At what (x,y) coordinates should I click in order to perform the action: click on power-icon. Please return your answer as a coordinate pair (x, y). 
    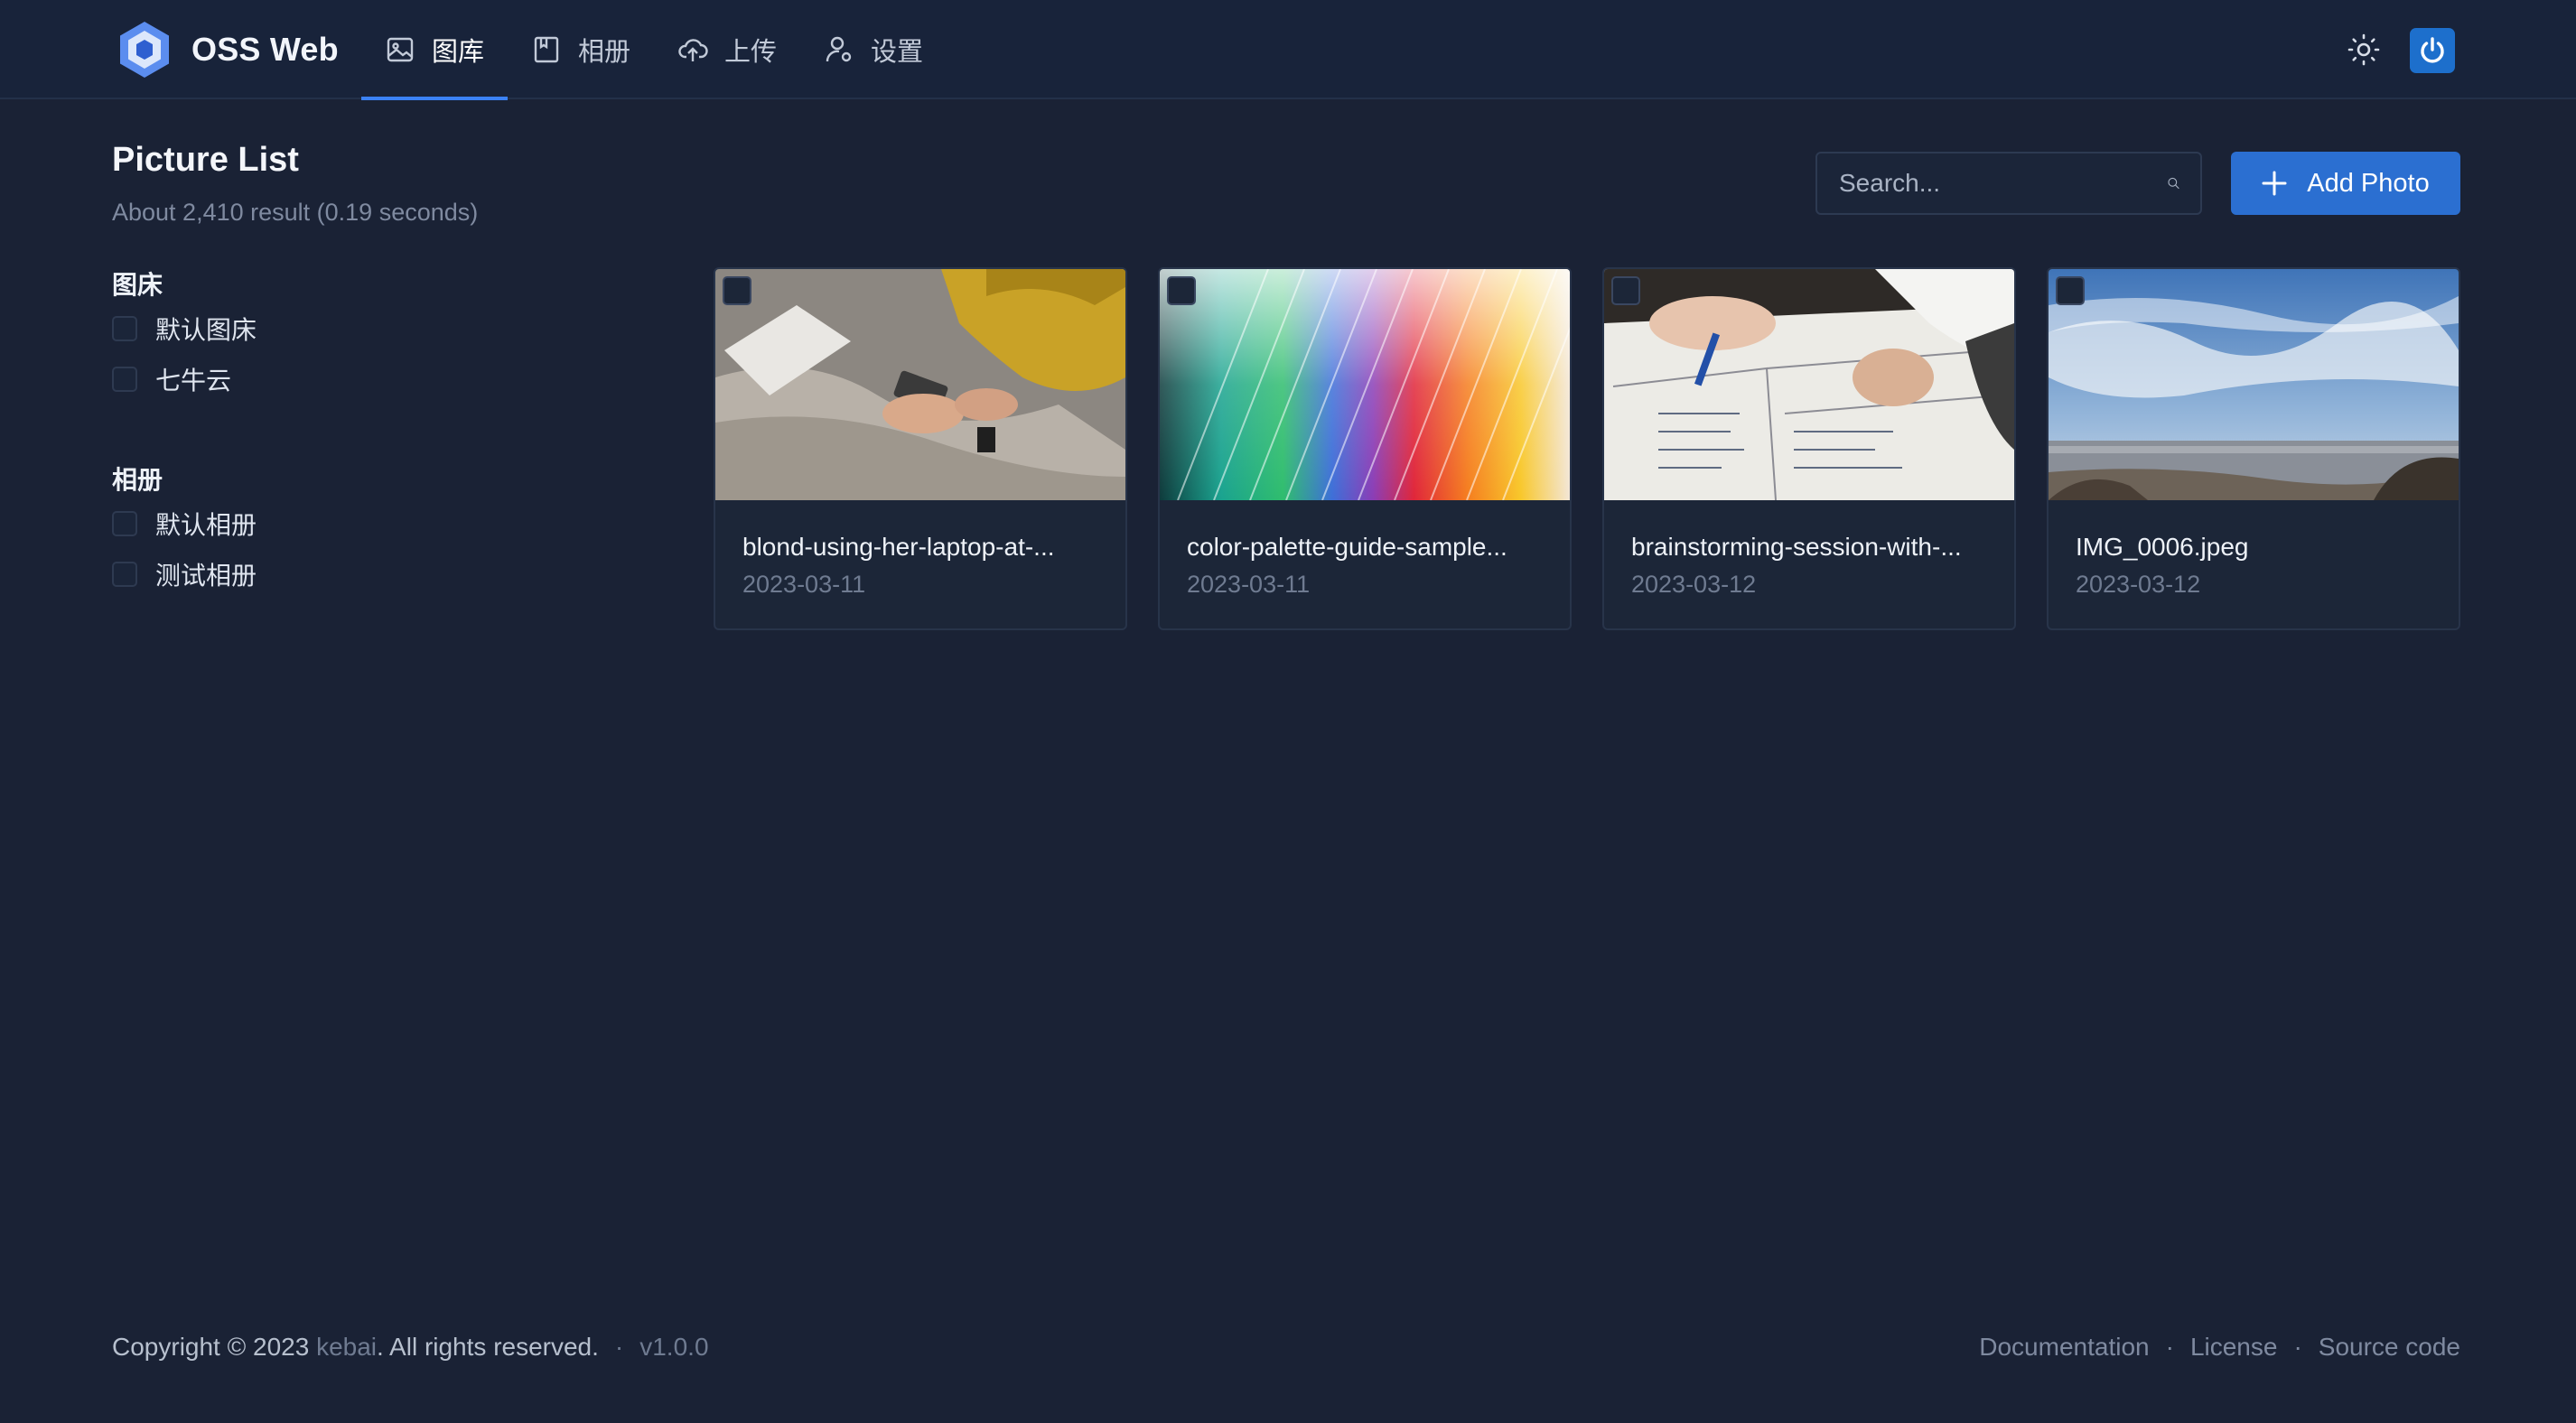
    Looking at the image, I should click on (2432, 50).